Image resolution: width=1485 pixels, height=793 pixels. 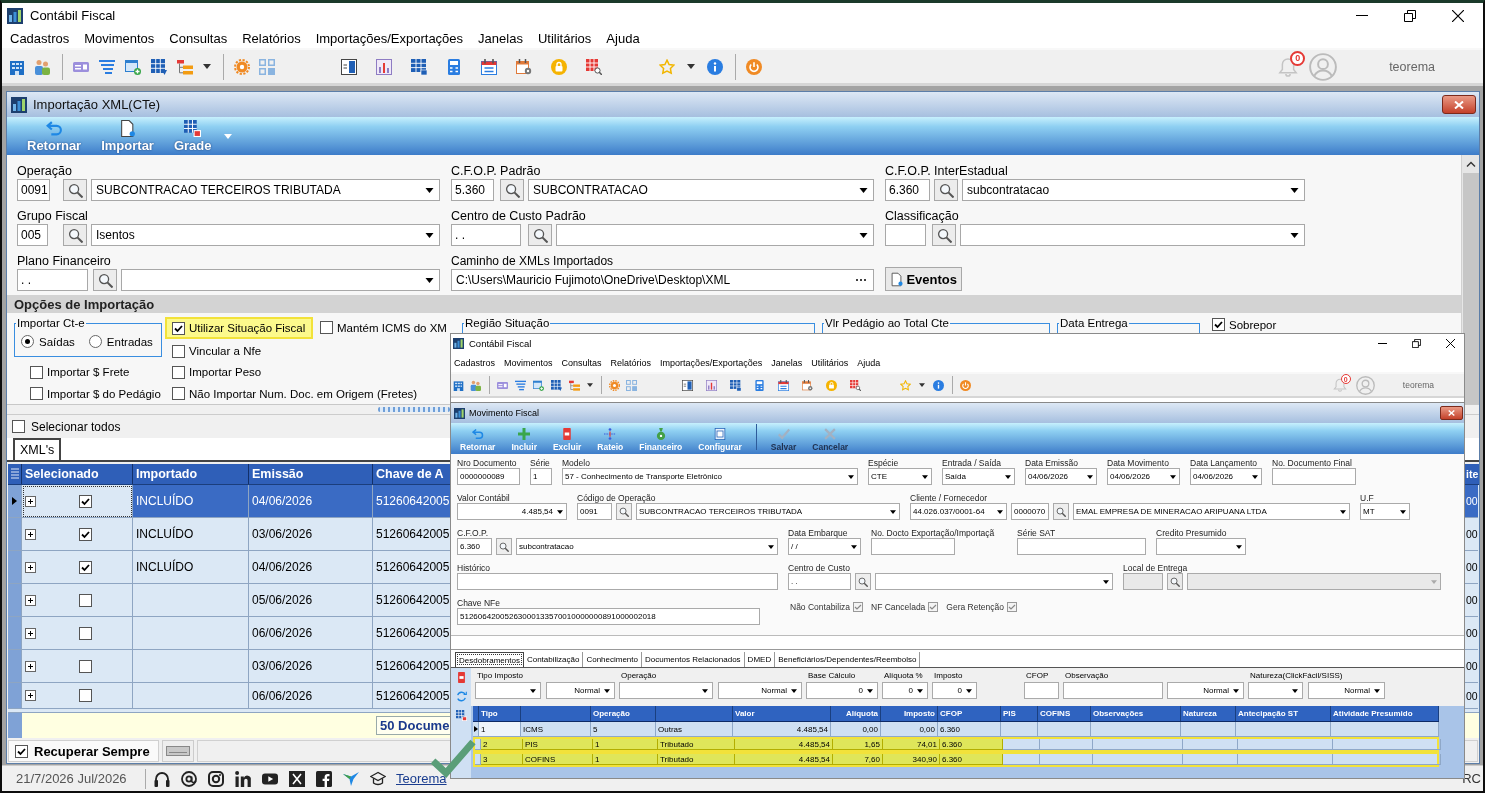 I want to click on gear-icon, so click(x=242, y=66).